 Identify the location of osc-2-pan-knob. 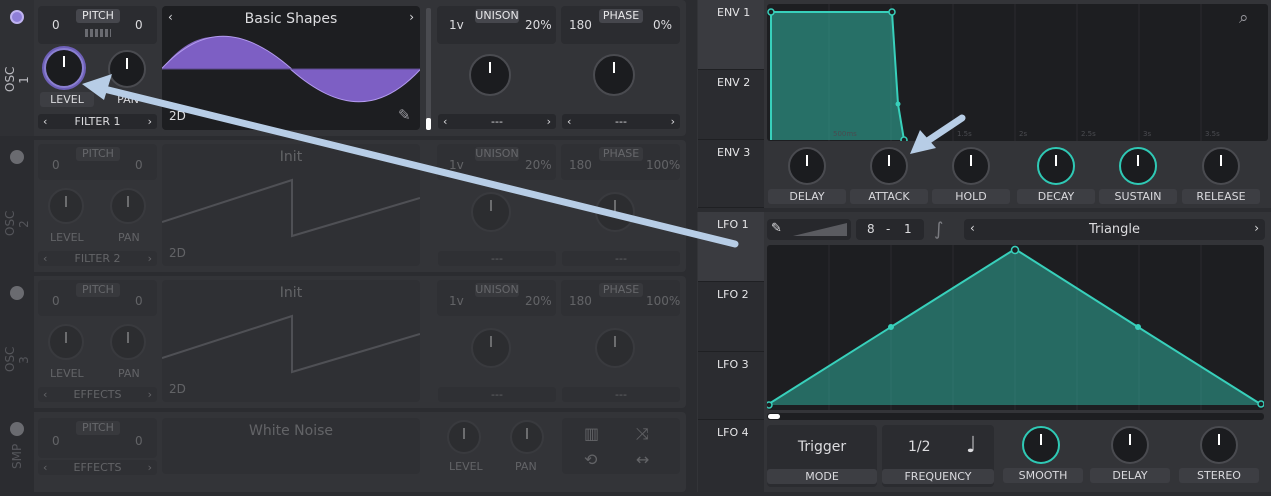
(128, 206).